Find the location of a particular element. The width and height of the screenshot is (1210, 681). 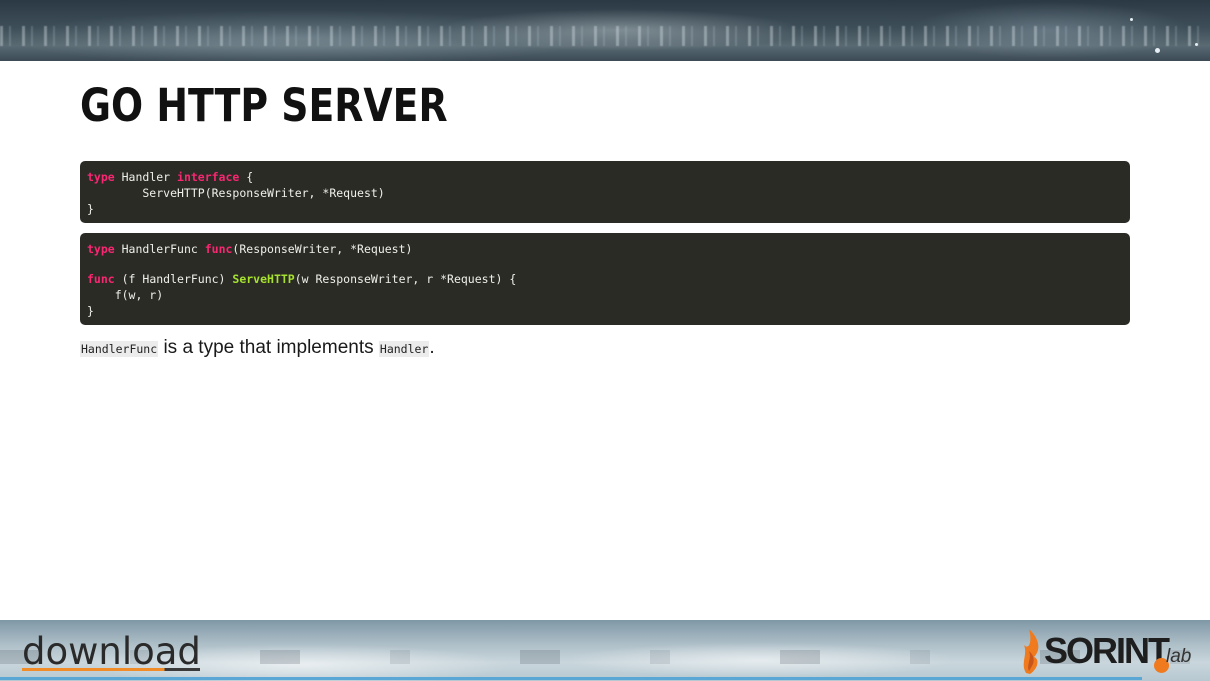

code-token: (ResponseWriter, *Request) is located at coordinates (322, 249).